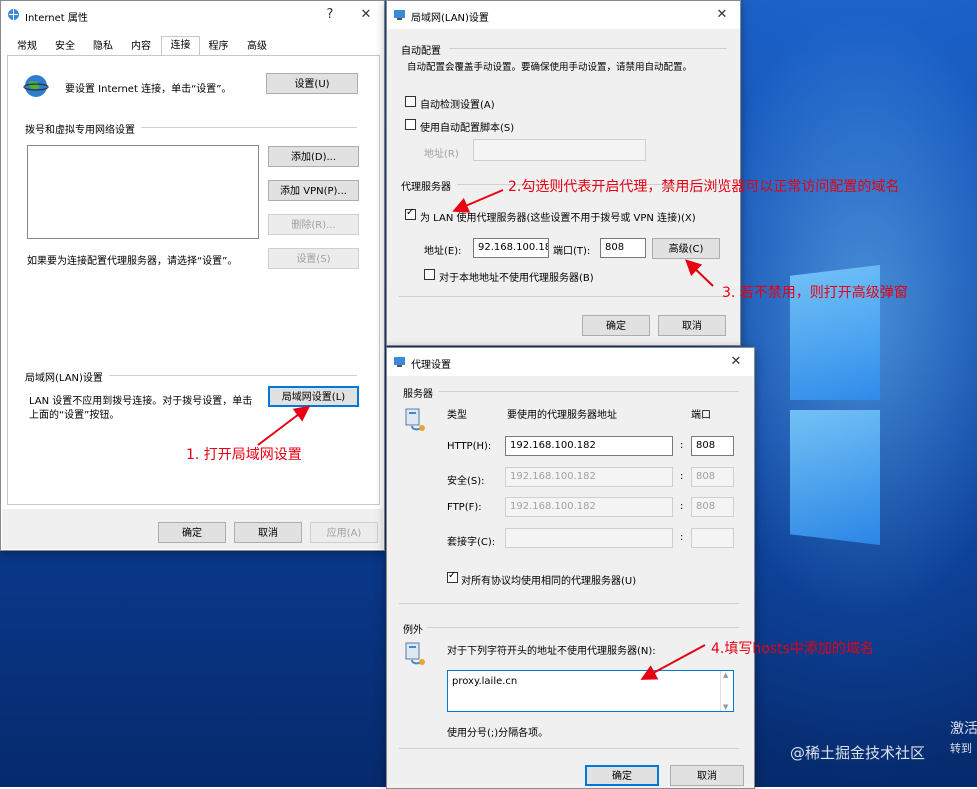 This screenshot has height=789, width=977. I want to click on annotation-step-4: 4.填写hosts中添加的域名, so click(792, 649).